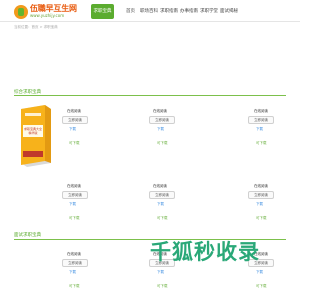 The height and width of the screenshot is (300, 320). I want to click on nav-item-guide: 求职指南, so click(169, 11).